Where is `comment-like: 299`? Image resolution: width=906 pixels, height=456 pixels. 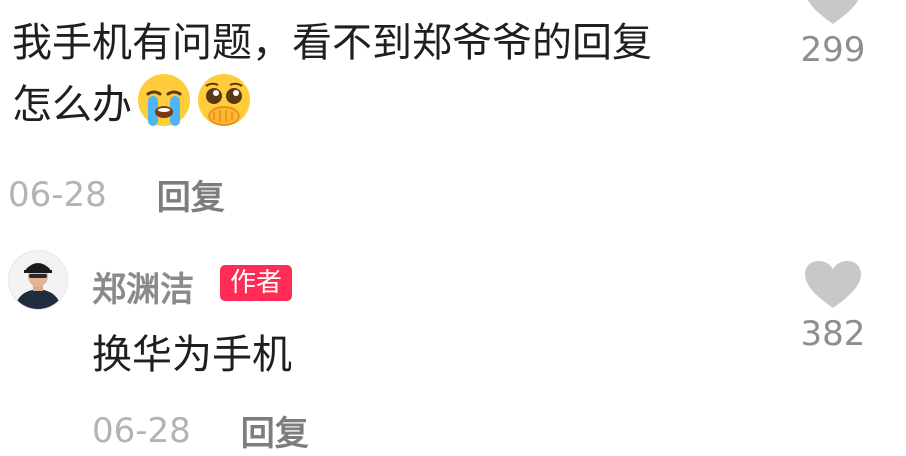
comment-like: 299 is located at coordinates (833, 35).